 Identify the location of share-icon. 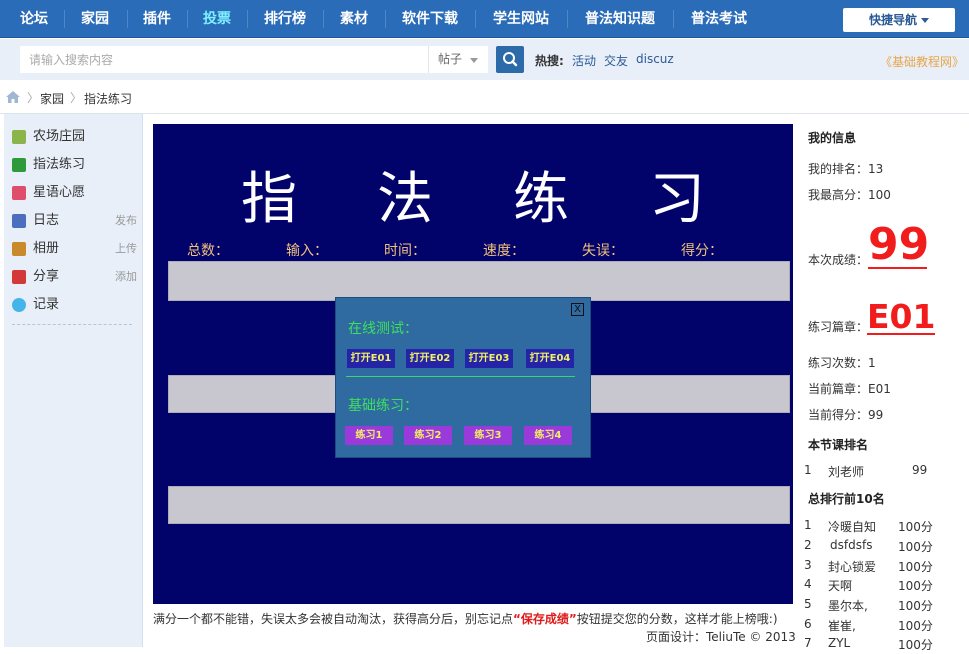
(19, 277).